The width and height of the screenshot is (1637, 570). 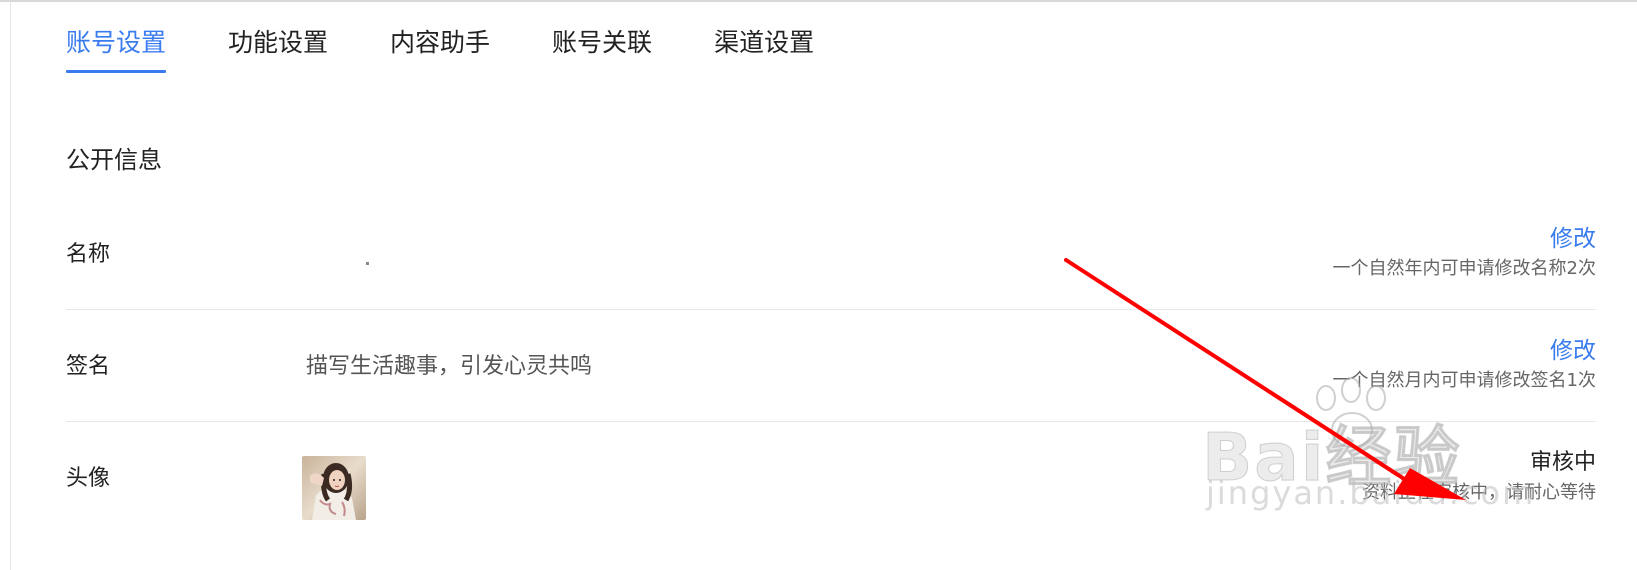 What do you see at coordinates (1562, 462) in the screenshot?
I see `avatar-review-status: 审核中` at bounding box center [1562, 462].